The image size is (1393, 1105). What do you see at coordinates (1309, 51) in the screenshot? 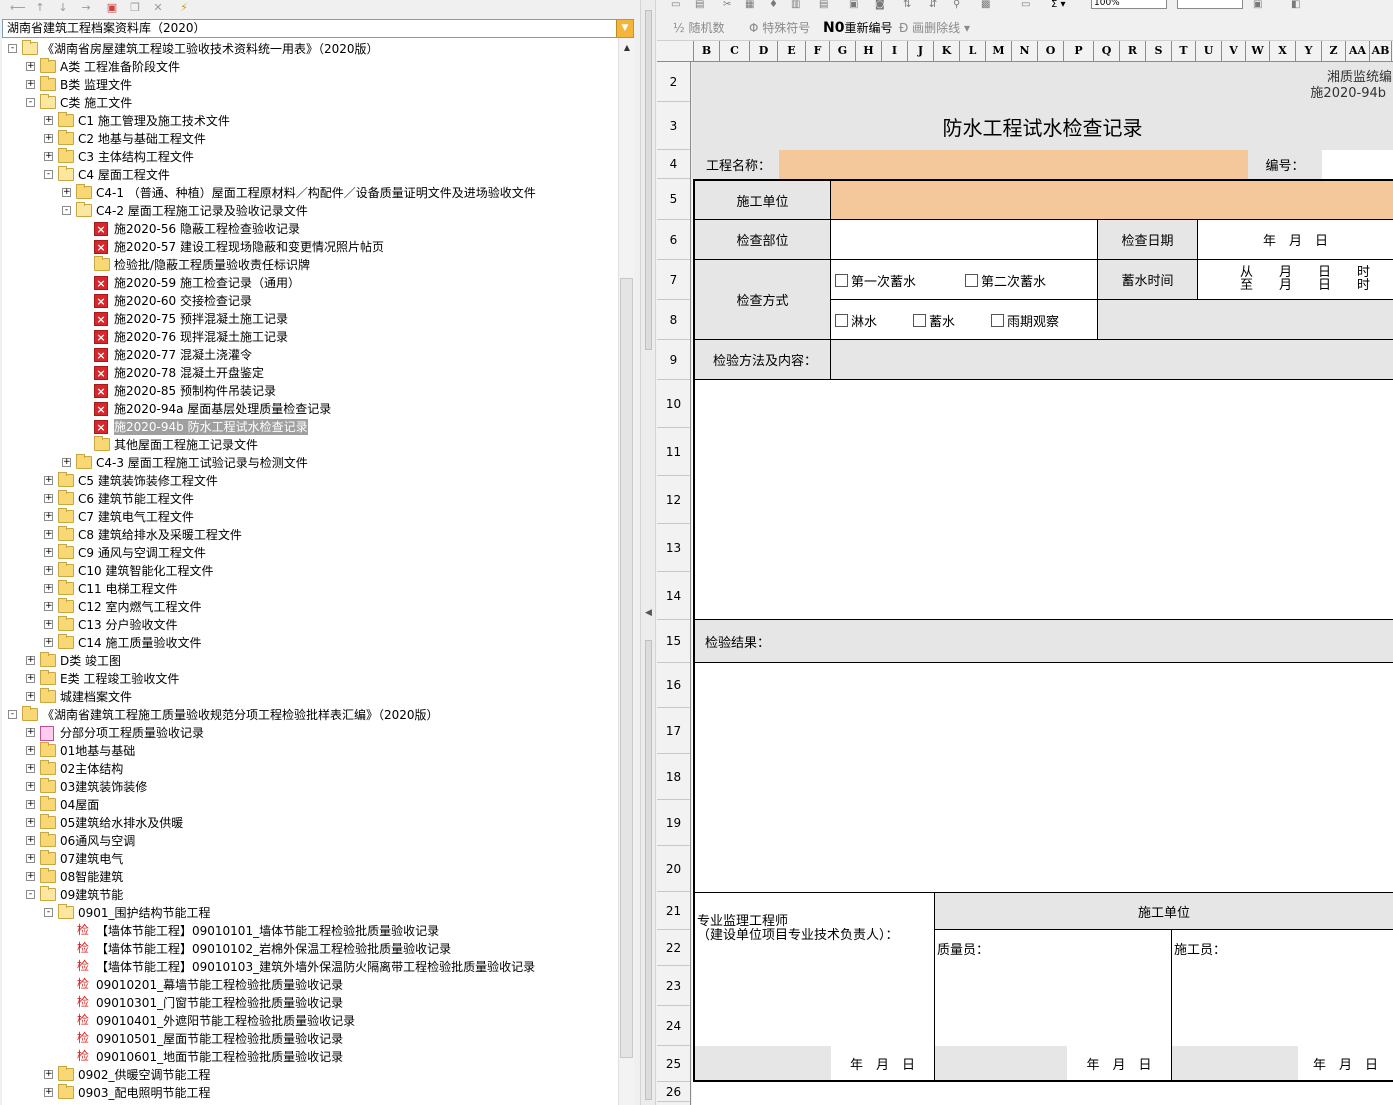
I see `column-header-cell: Y` at bounding box center [1309, 51].